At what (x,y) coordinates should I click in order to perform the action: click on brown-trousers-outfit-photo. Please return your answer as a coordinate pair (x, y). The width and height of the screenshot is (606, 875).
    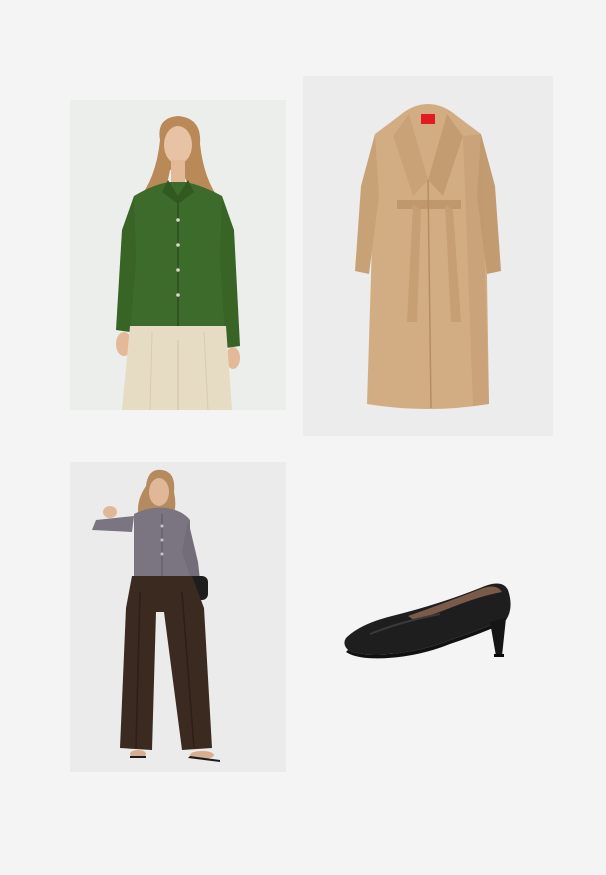
    Looking at the image, I should click on (178, 617).